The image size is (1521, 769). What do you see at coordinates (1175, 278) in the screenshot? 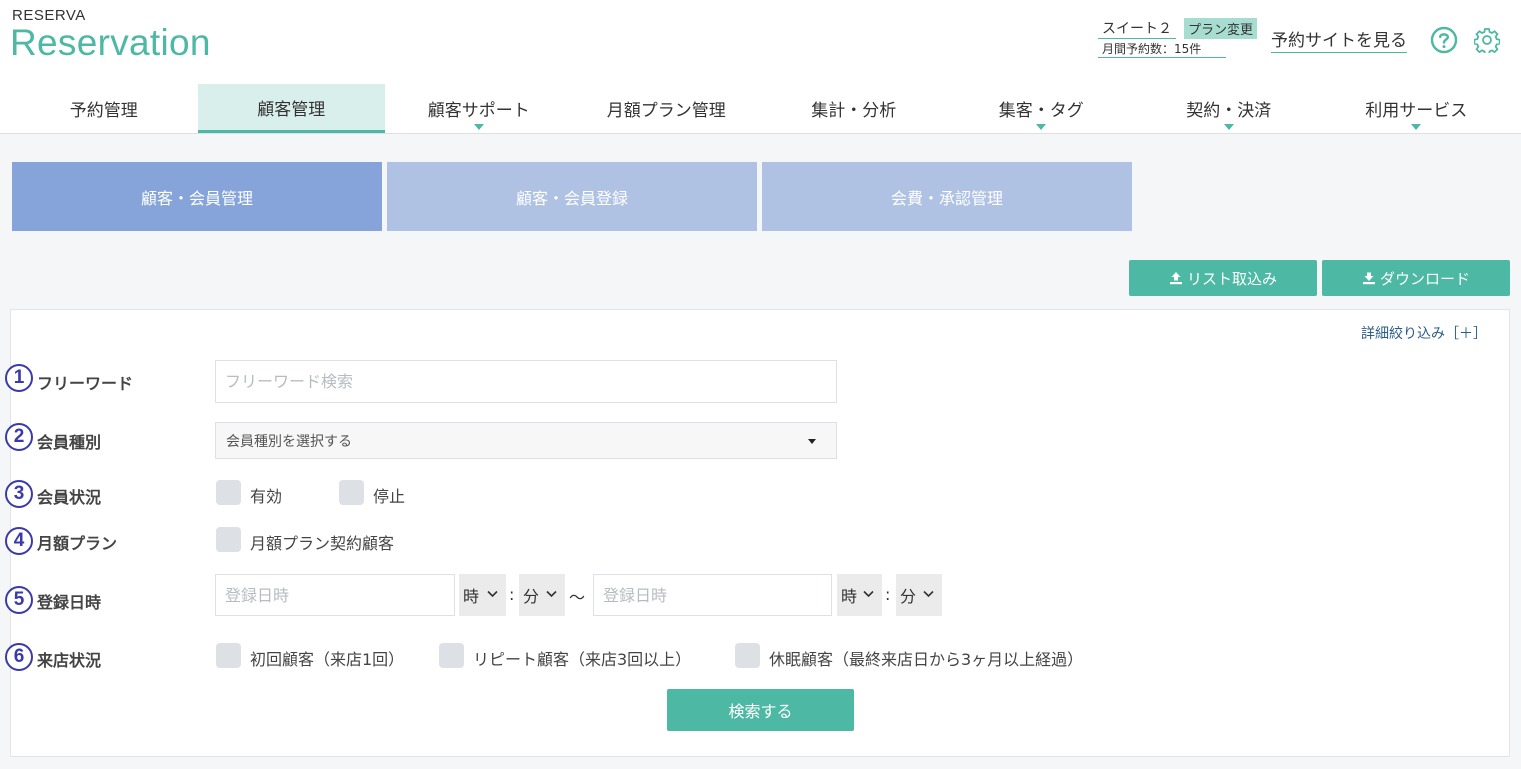
I see `upload-icon` at bounding box center [1175, 278].